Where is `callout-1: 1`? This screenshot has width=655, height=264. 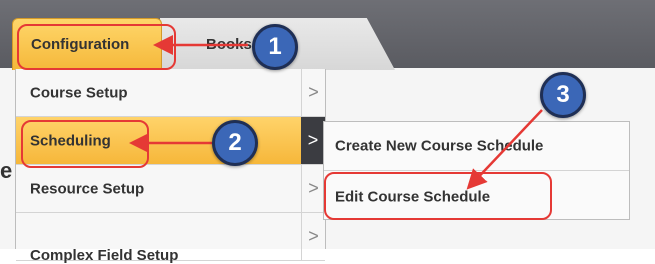 callout-1: 1 is located at coordinates (275, 47).